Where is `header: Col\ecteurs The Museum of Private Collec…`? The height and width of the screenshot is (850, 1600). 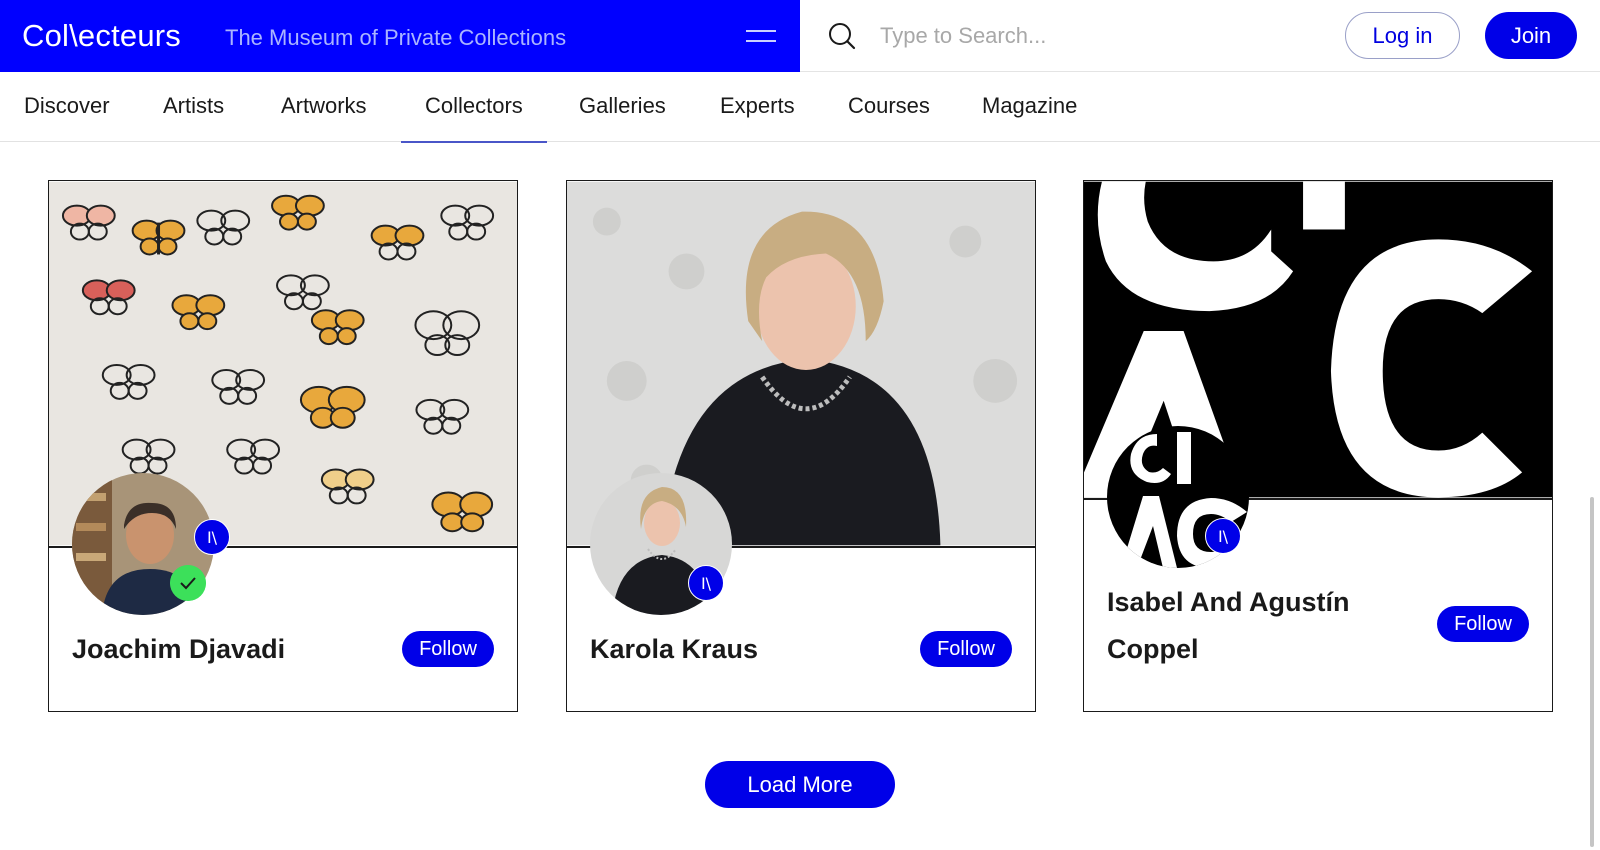
header: Col\ecteurs The Museum of Private Collec… is located at coordinates (800, 36).